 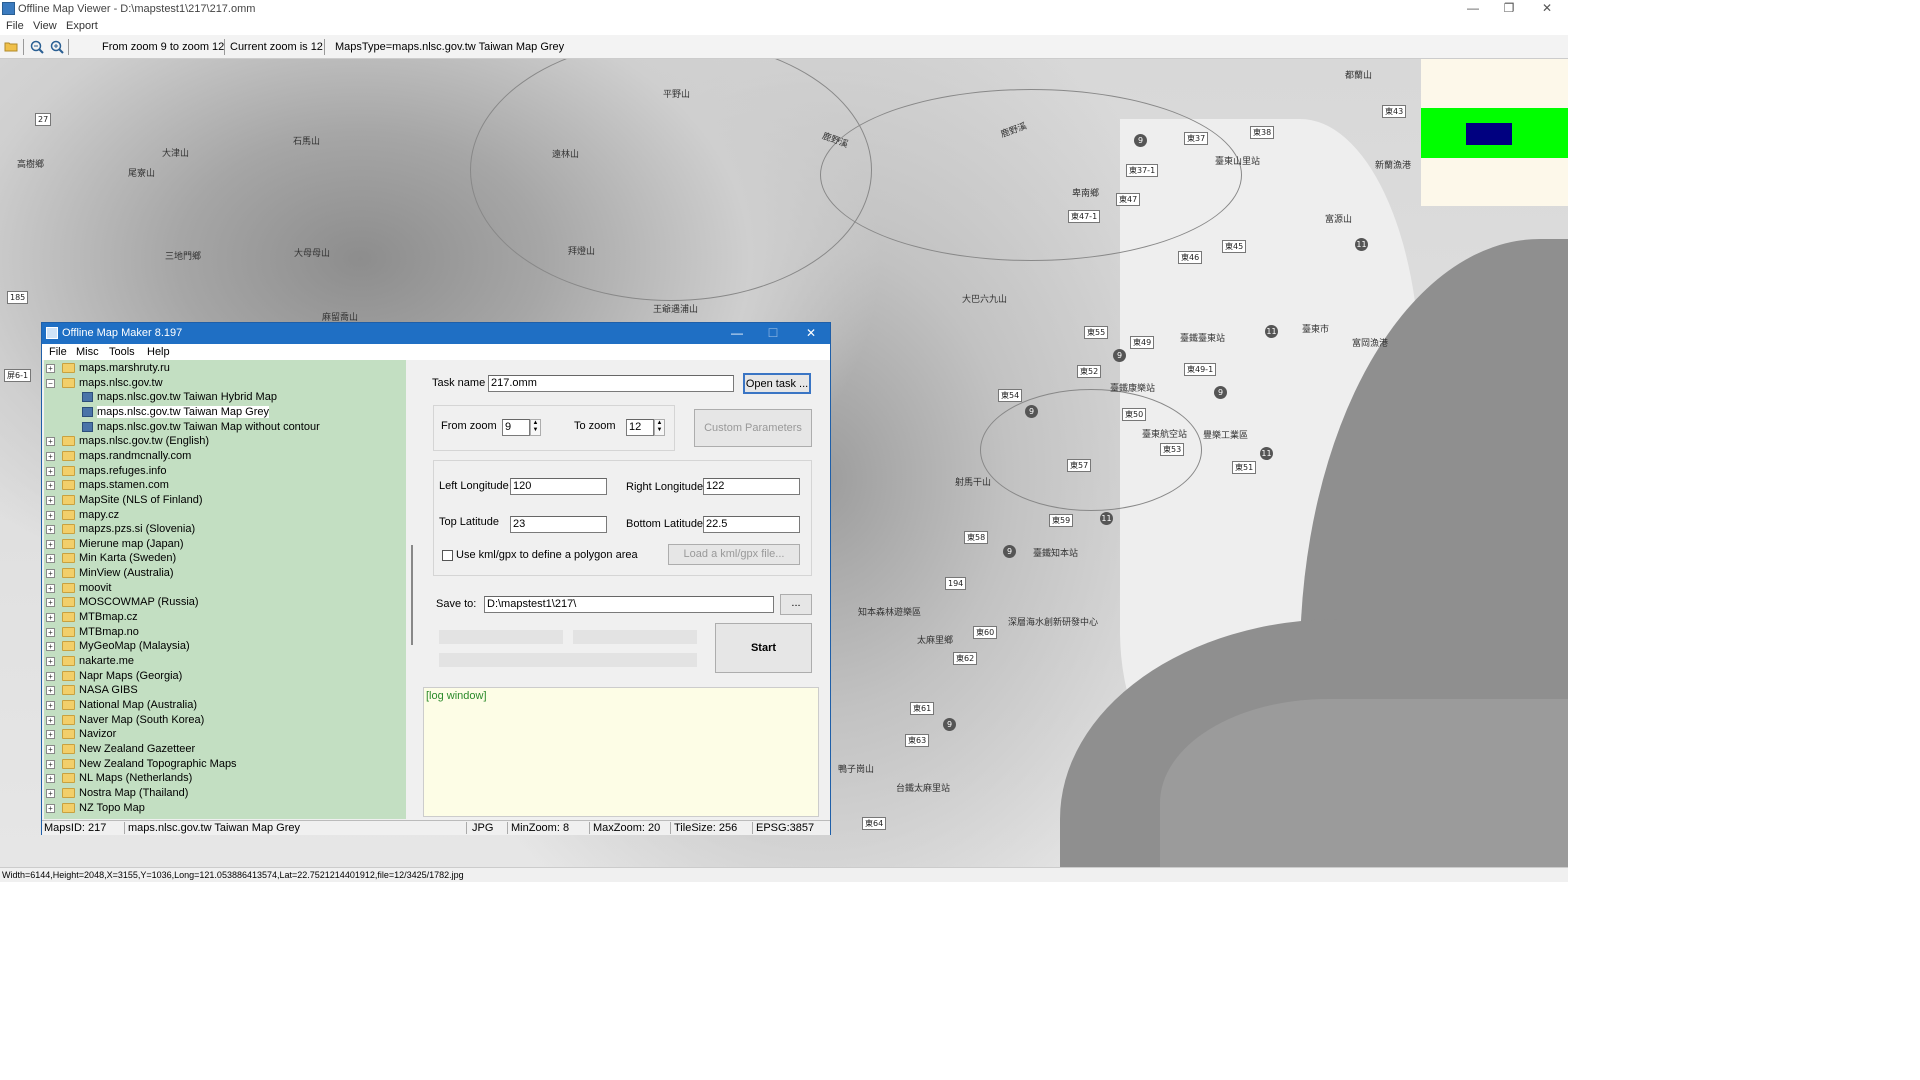 What do you see at coordinates (142, 719) in the screenshot?
I see `tree-item-label: Naver Map (South Korea)` at bounding box center [142, 719].